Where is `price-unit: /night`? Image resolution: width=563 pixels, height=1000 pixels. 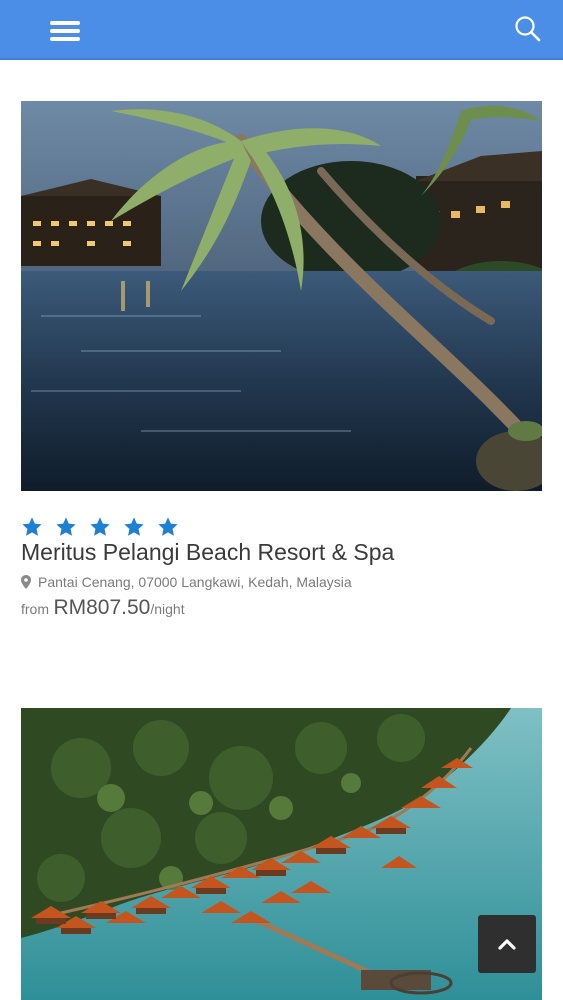 price-unit: /night is located at coordinates (167, 609).